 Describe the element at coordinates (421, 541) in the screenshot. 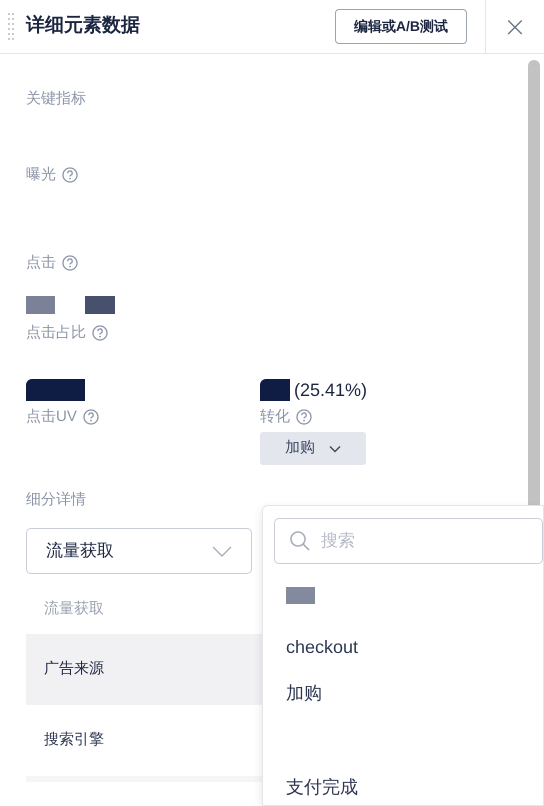

I see `search-input: 搜索` at that location.